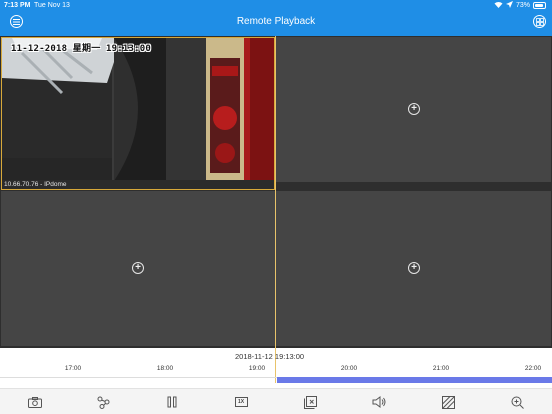 The width and height of the screenshot is (552, 414). Describe the element at coordinates (81, 49) in the screenshot. I see `osd-datetime: 11-12-2018 星期一 19:13:00` at that location.